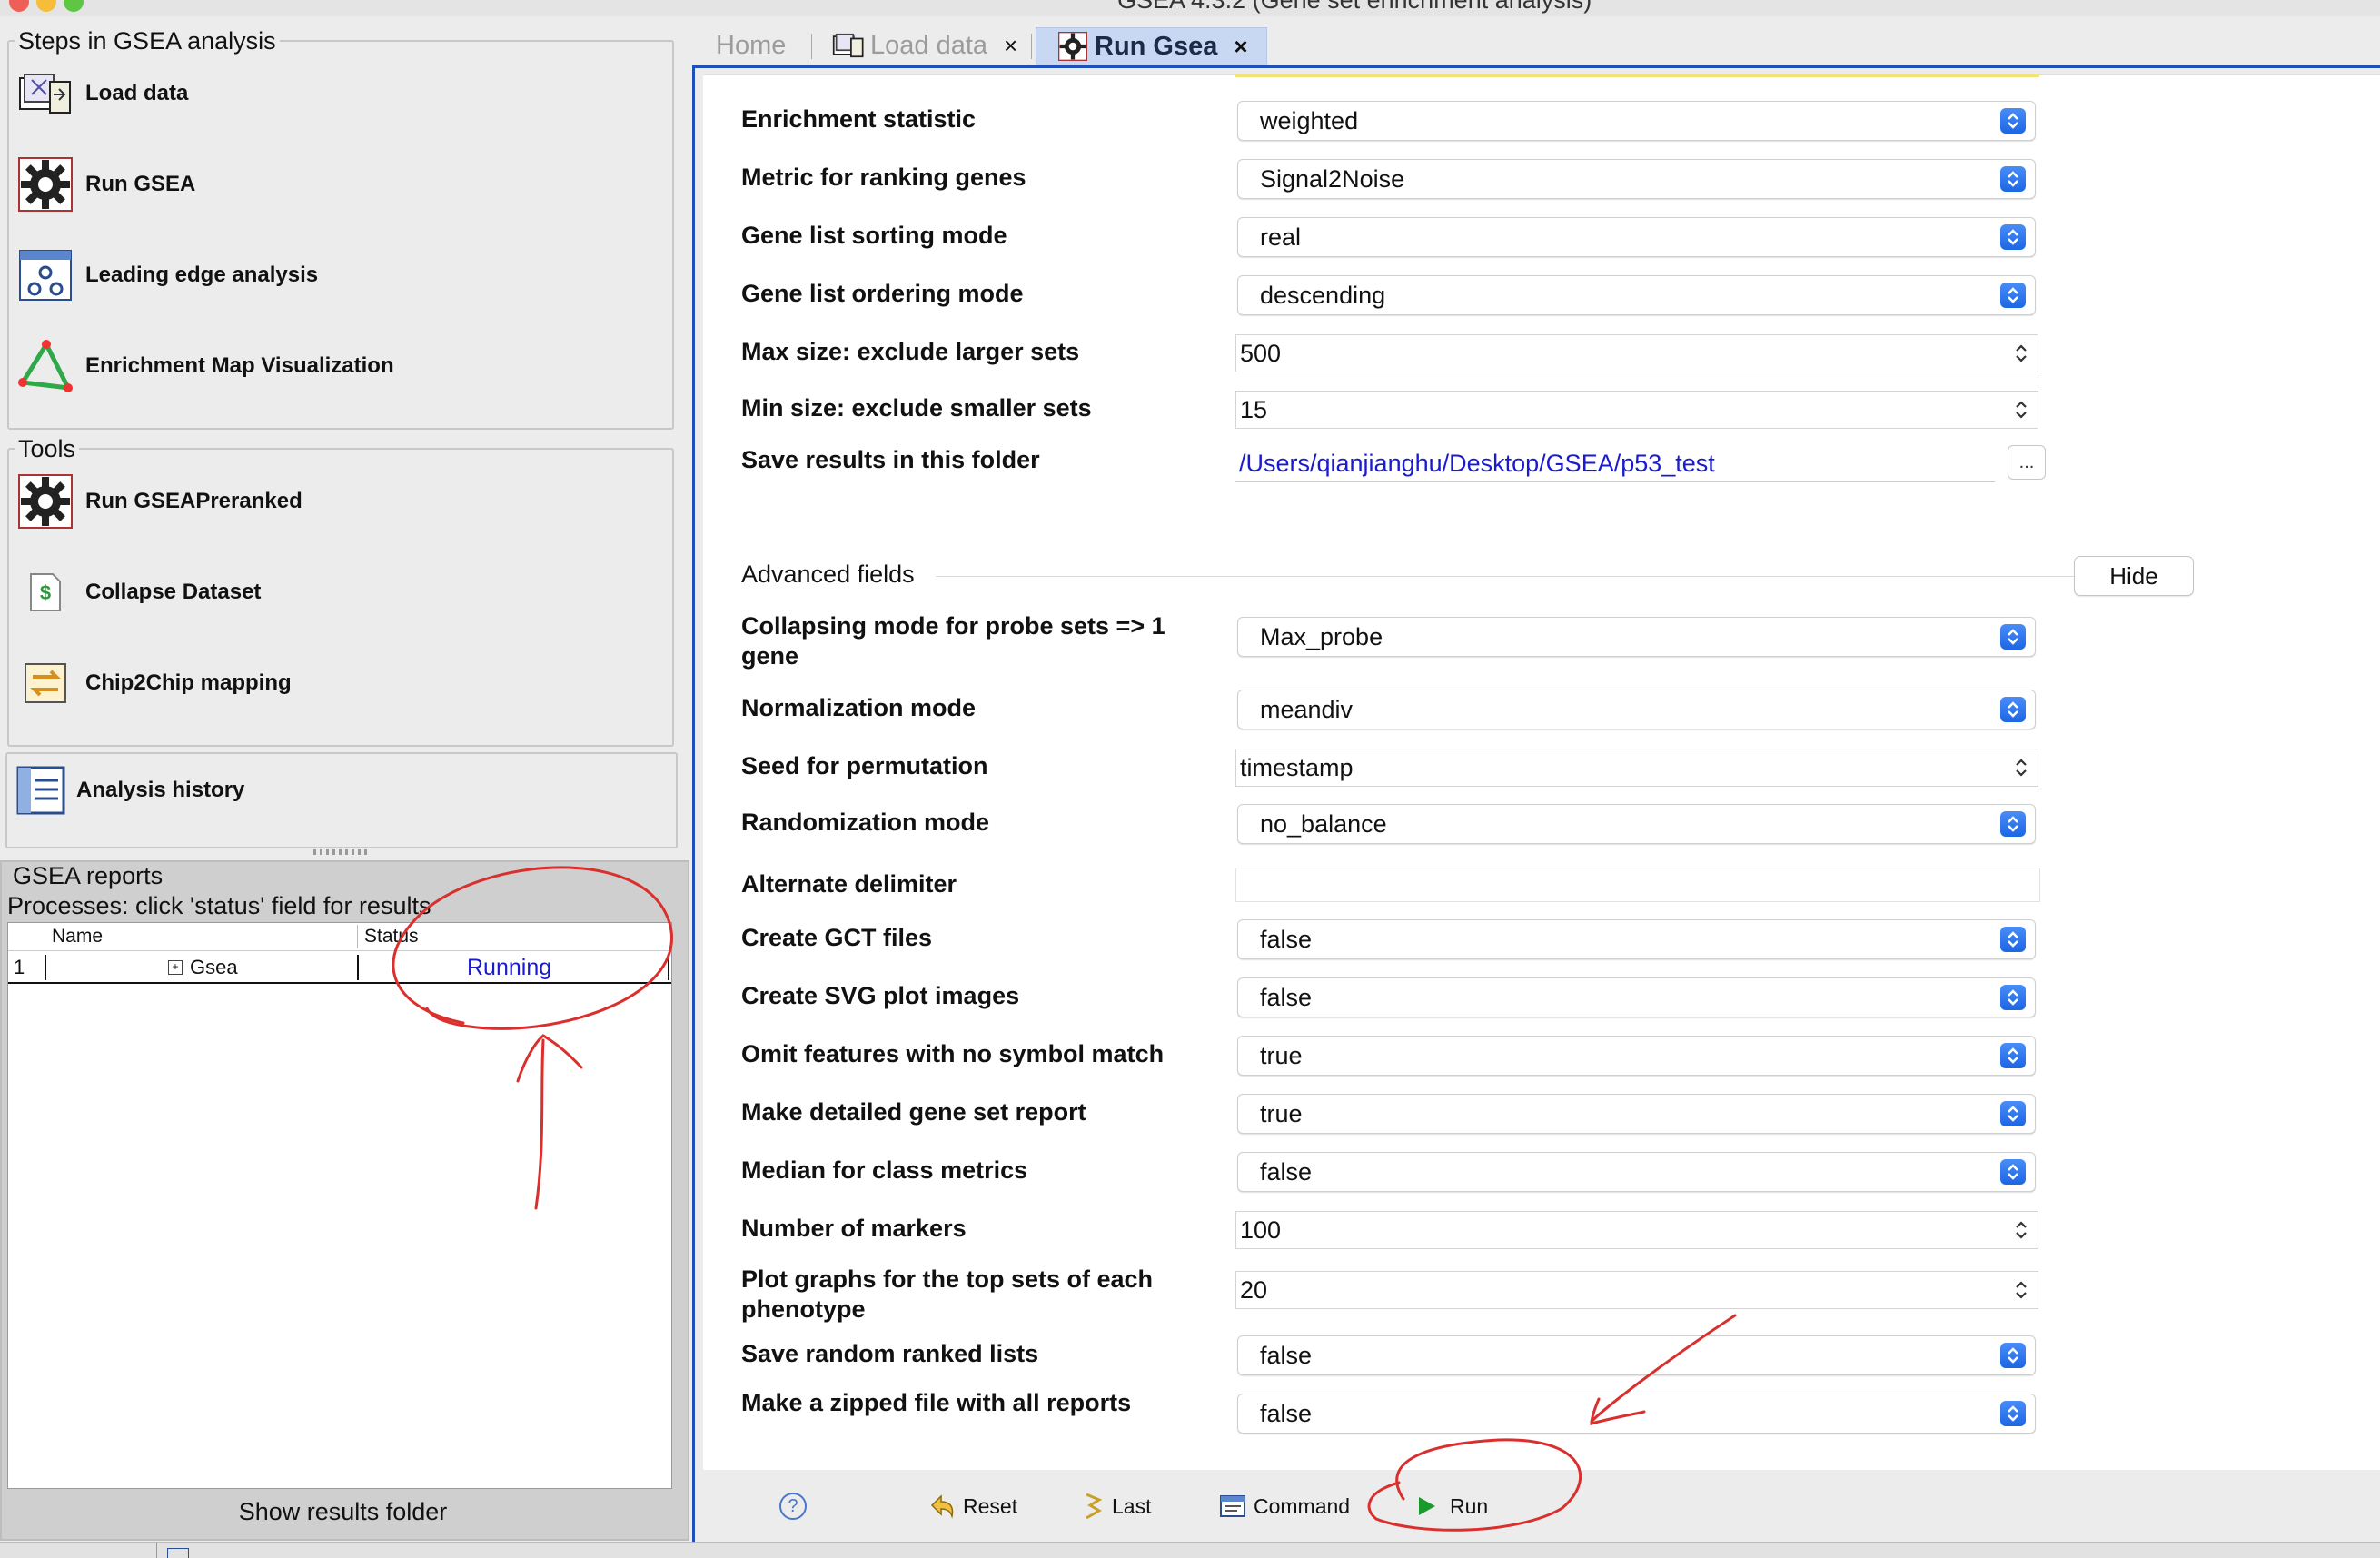 The height and width of the screenshot is (1558, 2380). What do you see at coordinates (45, 365) in the screenshot?
I see `triangle-network-icon` at bounding box center [45, 365].